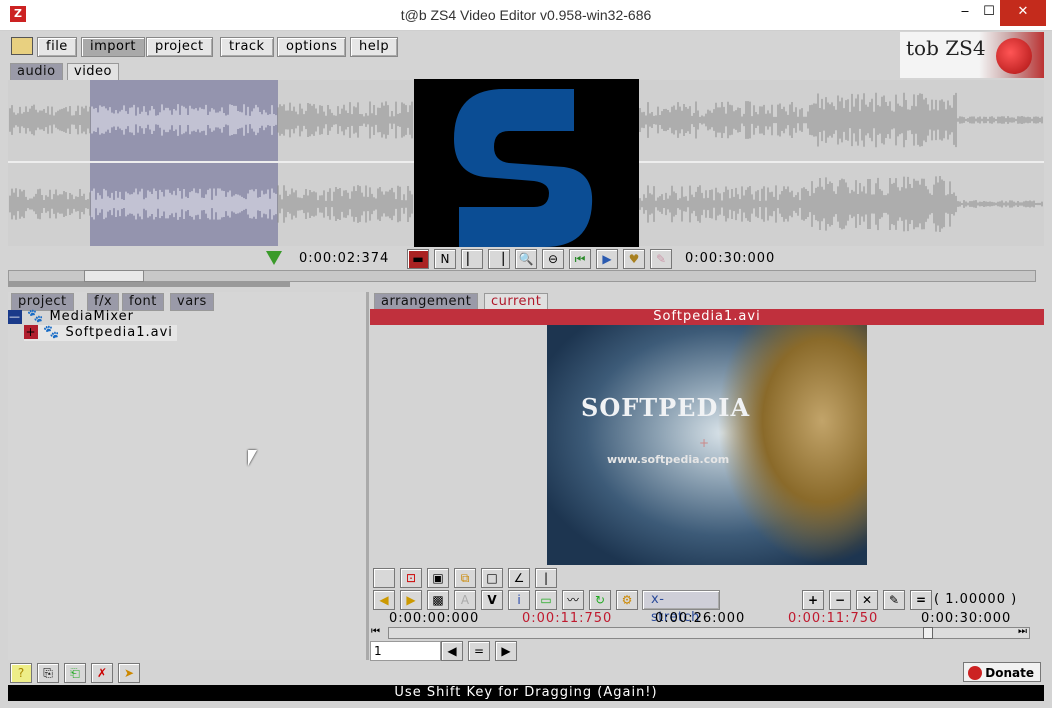  Describe the element at coordinates (976, 599) in the screenshot. I see `scale-value: ( 1.00000 )` at that location.